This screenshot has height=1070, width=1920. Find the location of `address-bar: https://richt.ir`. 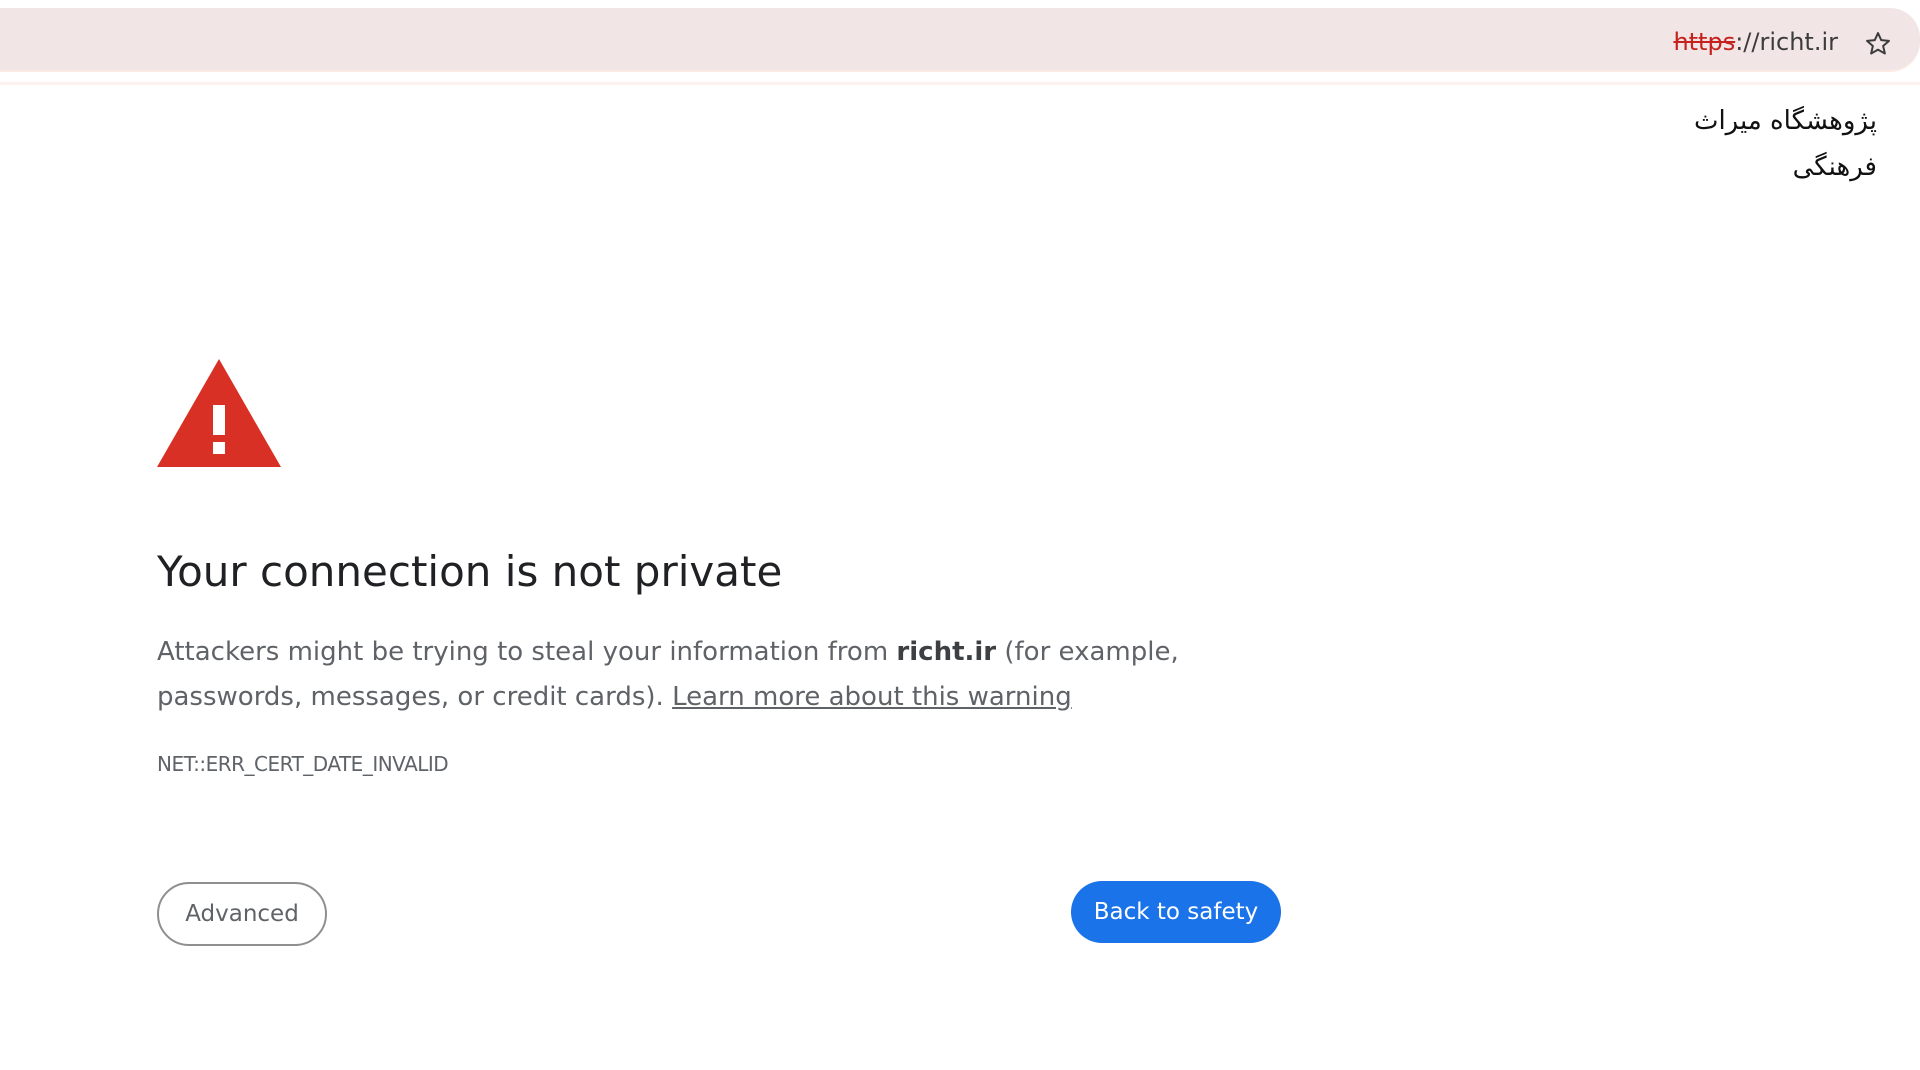

address-bar: https://richt.ir is located at coordinates (960, 40).